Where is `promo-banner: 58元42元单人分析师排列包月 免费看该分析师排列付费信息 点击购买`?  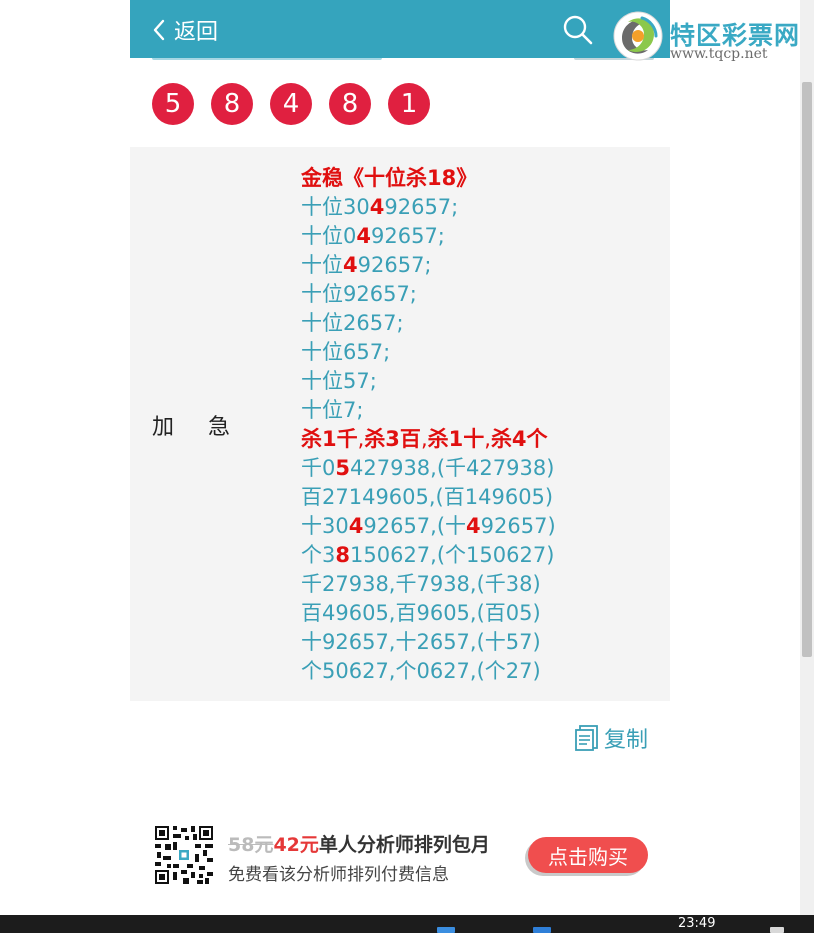
promo-banner: 58元42元单人分析师排列包月 免费看该分析师排列付费信息 点击购买 is located at coordinates (405, 855).